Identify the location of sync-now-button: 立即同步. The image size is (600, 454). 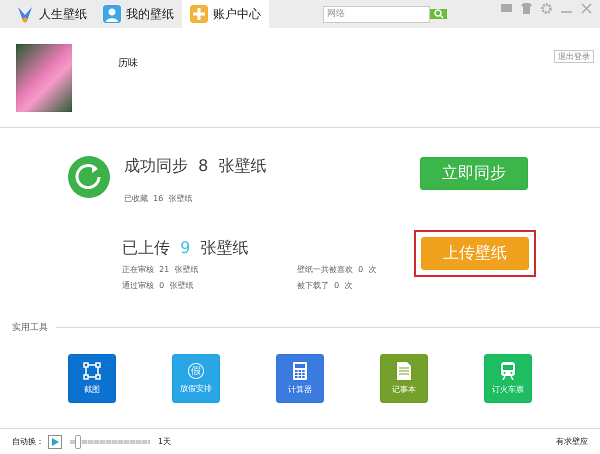
(474, 173).